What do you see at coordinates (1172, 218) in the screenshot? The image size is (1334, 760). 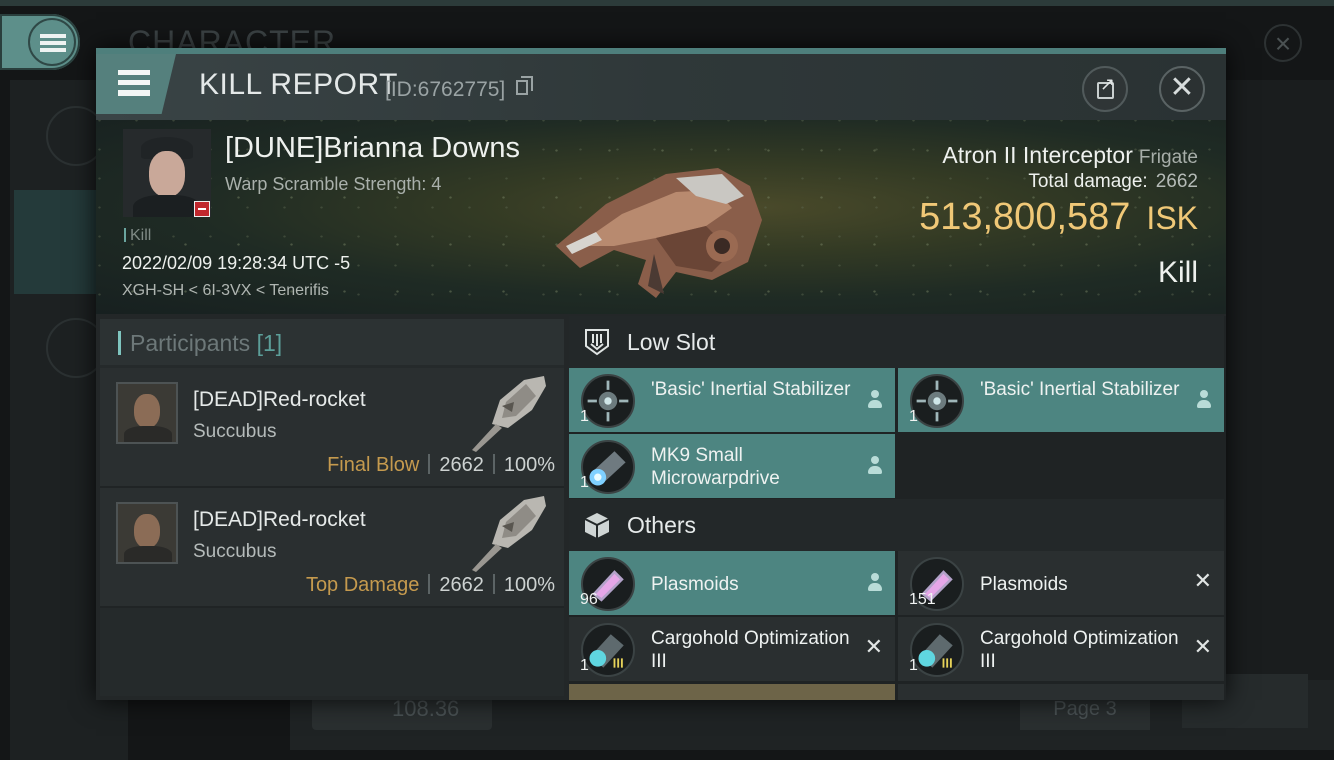 I see `isk-unit: ISK` at bounding box center [1172, 218].